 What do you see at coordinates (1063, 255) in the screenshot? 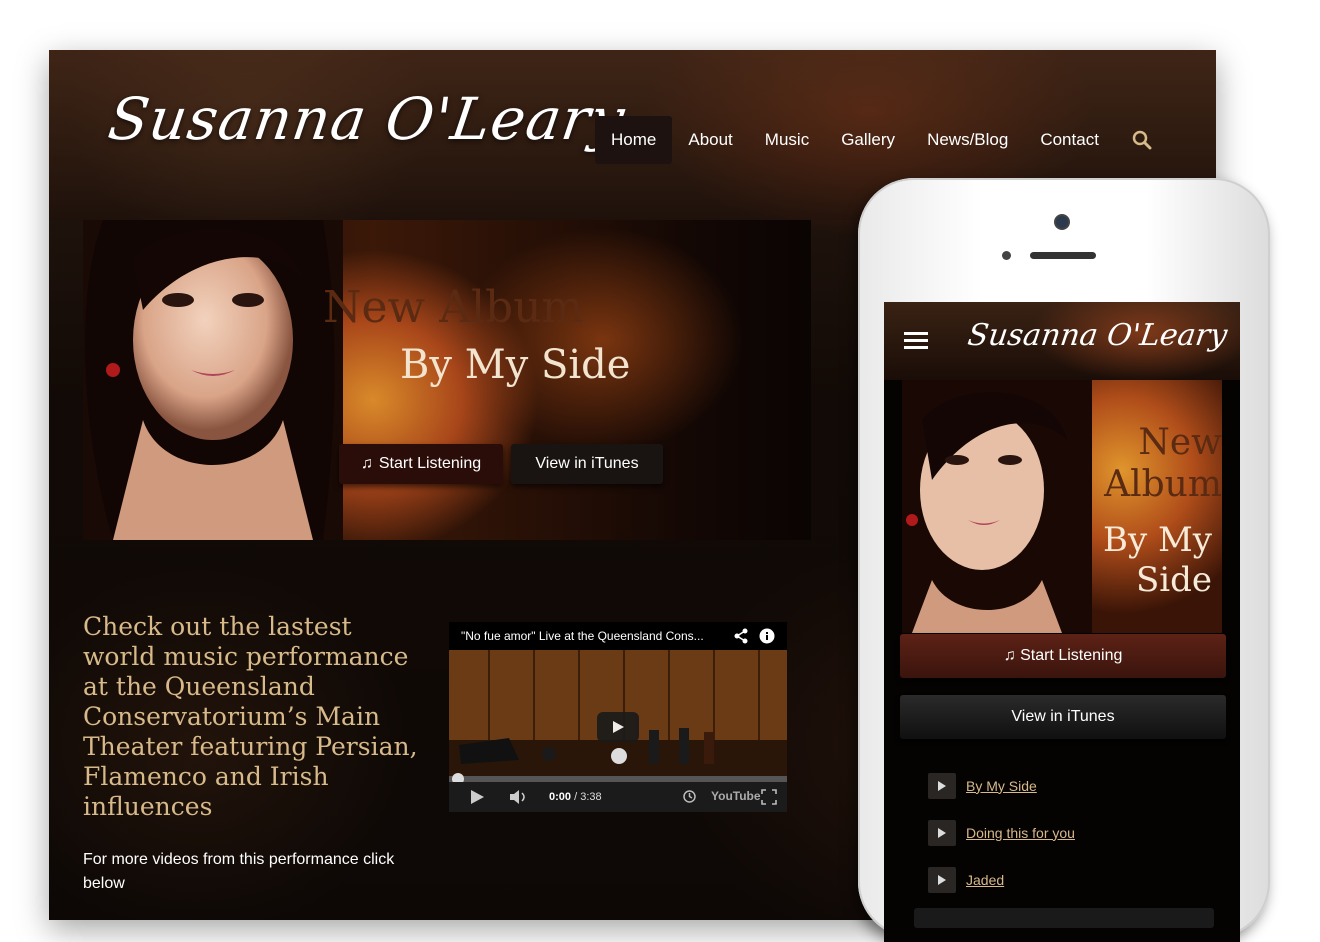
I see `phone-speaker` at bounding box center [1063, 255].